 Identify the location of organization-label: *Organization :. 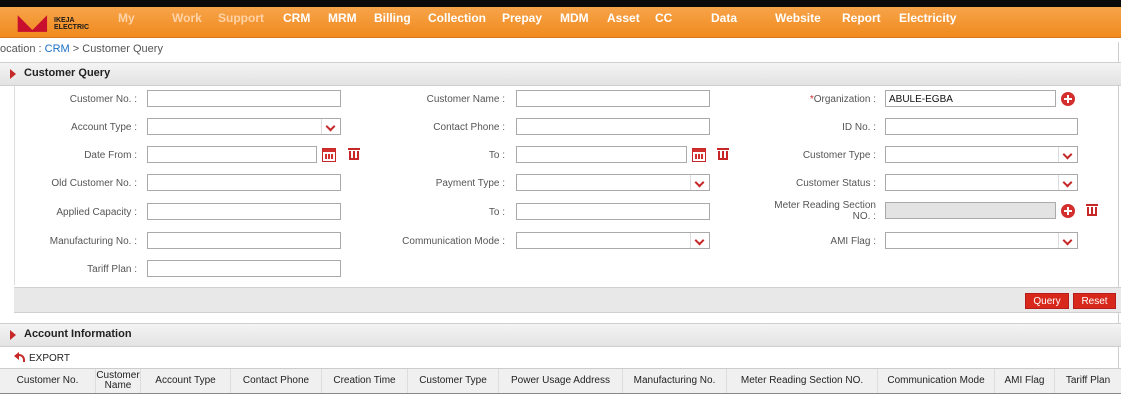
(823, 99).